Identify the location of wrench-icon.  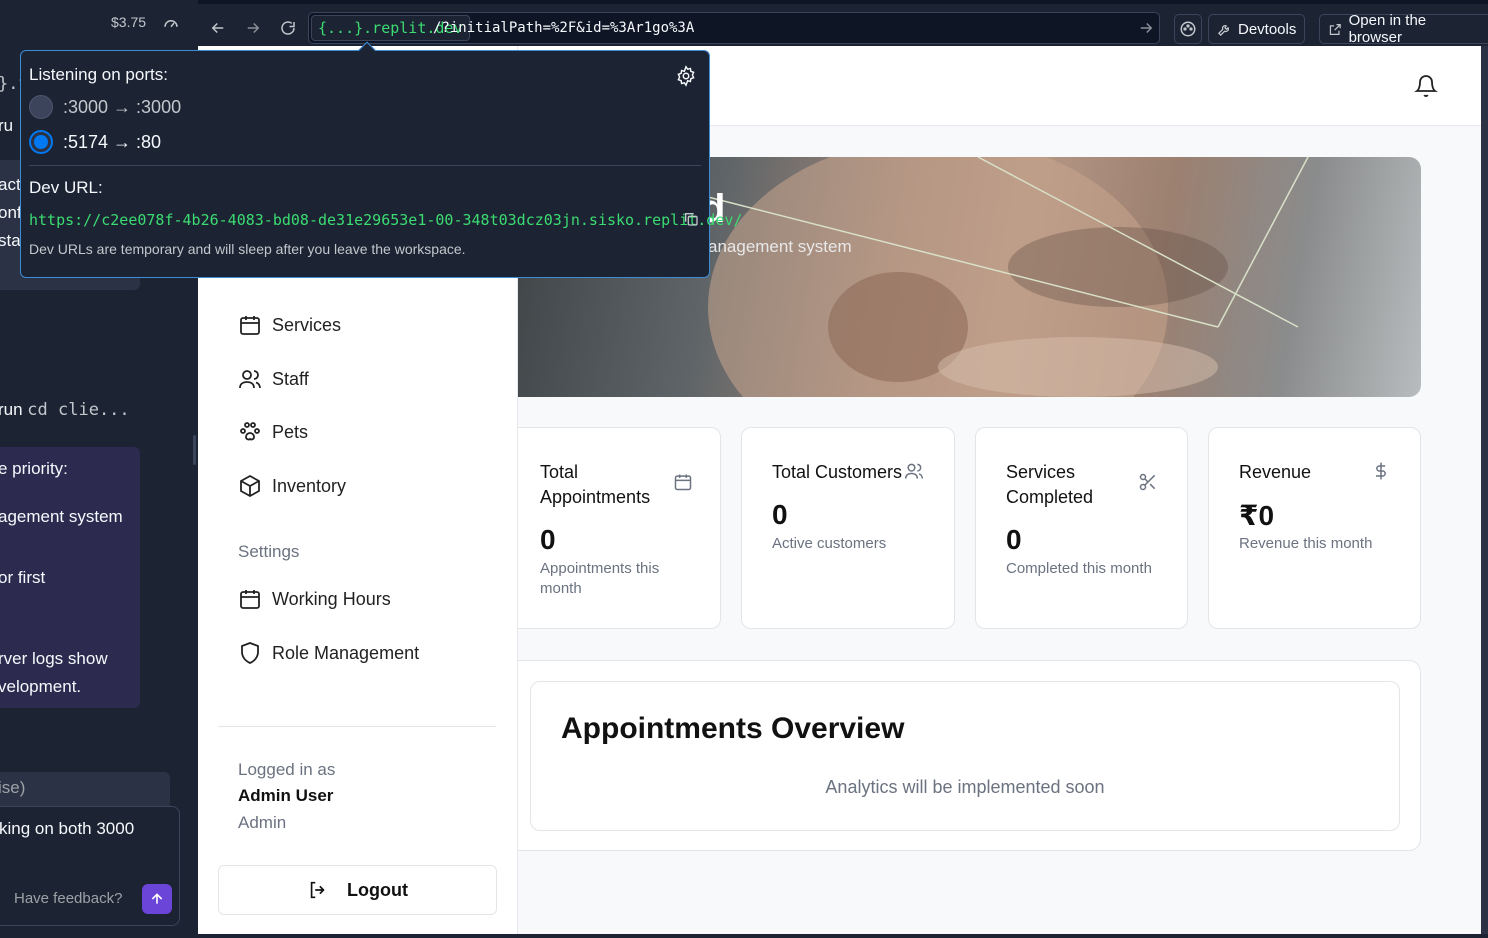
(1223, 30).